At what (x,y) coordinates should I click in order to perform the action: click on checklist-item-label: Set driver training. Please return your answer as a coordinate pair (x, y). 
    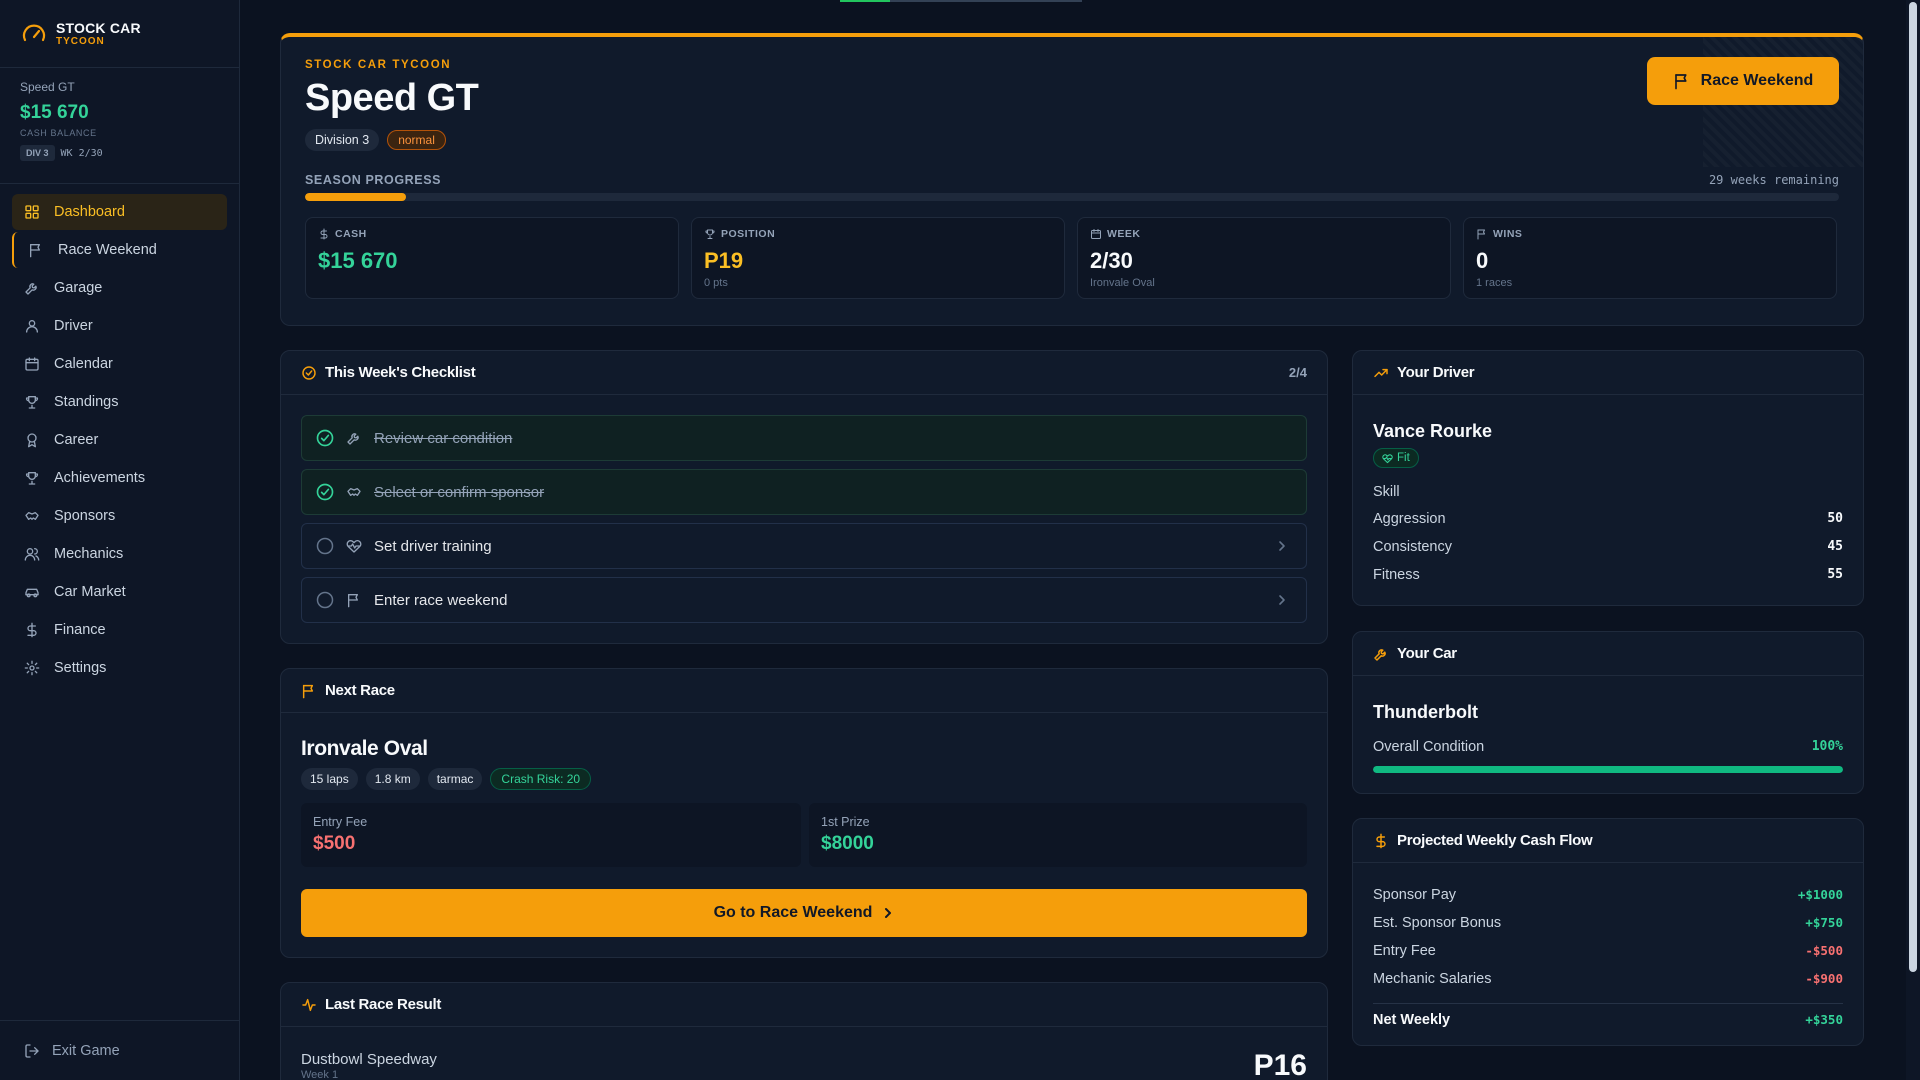
    Looking at the image, I should click on (433, 546).